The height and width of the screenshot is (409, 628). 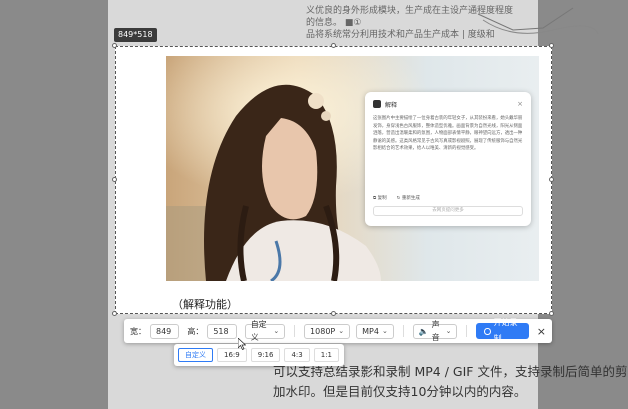 What do you see at coordinates (195, 331) in the screenshot?
I see `height-label: 高：` at bounding box center [195, 331].